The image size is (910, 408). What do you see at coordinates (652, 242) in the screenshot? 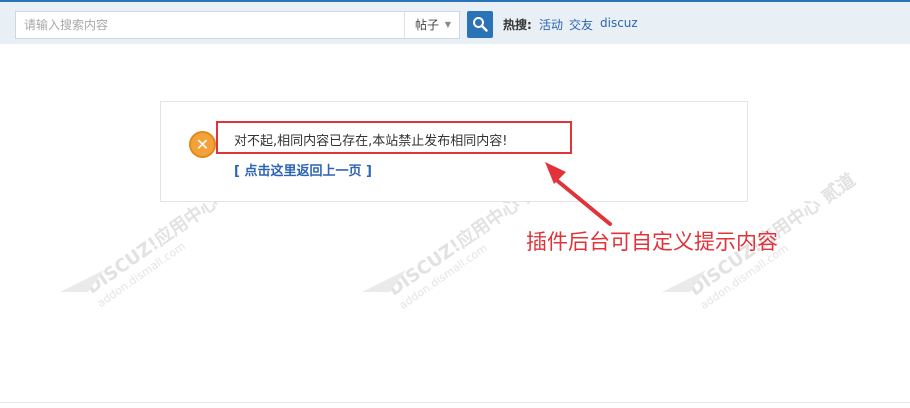
I see `annotation-text: 插件后台可自定义提示内容` at bounding box center [652, 242].